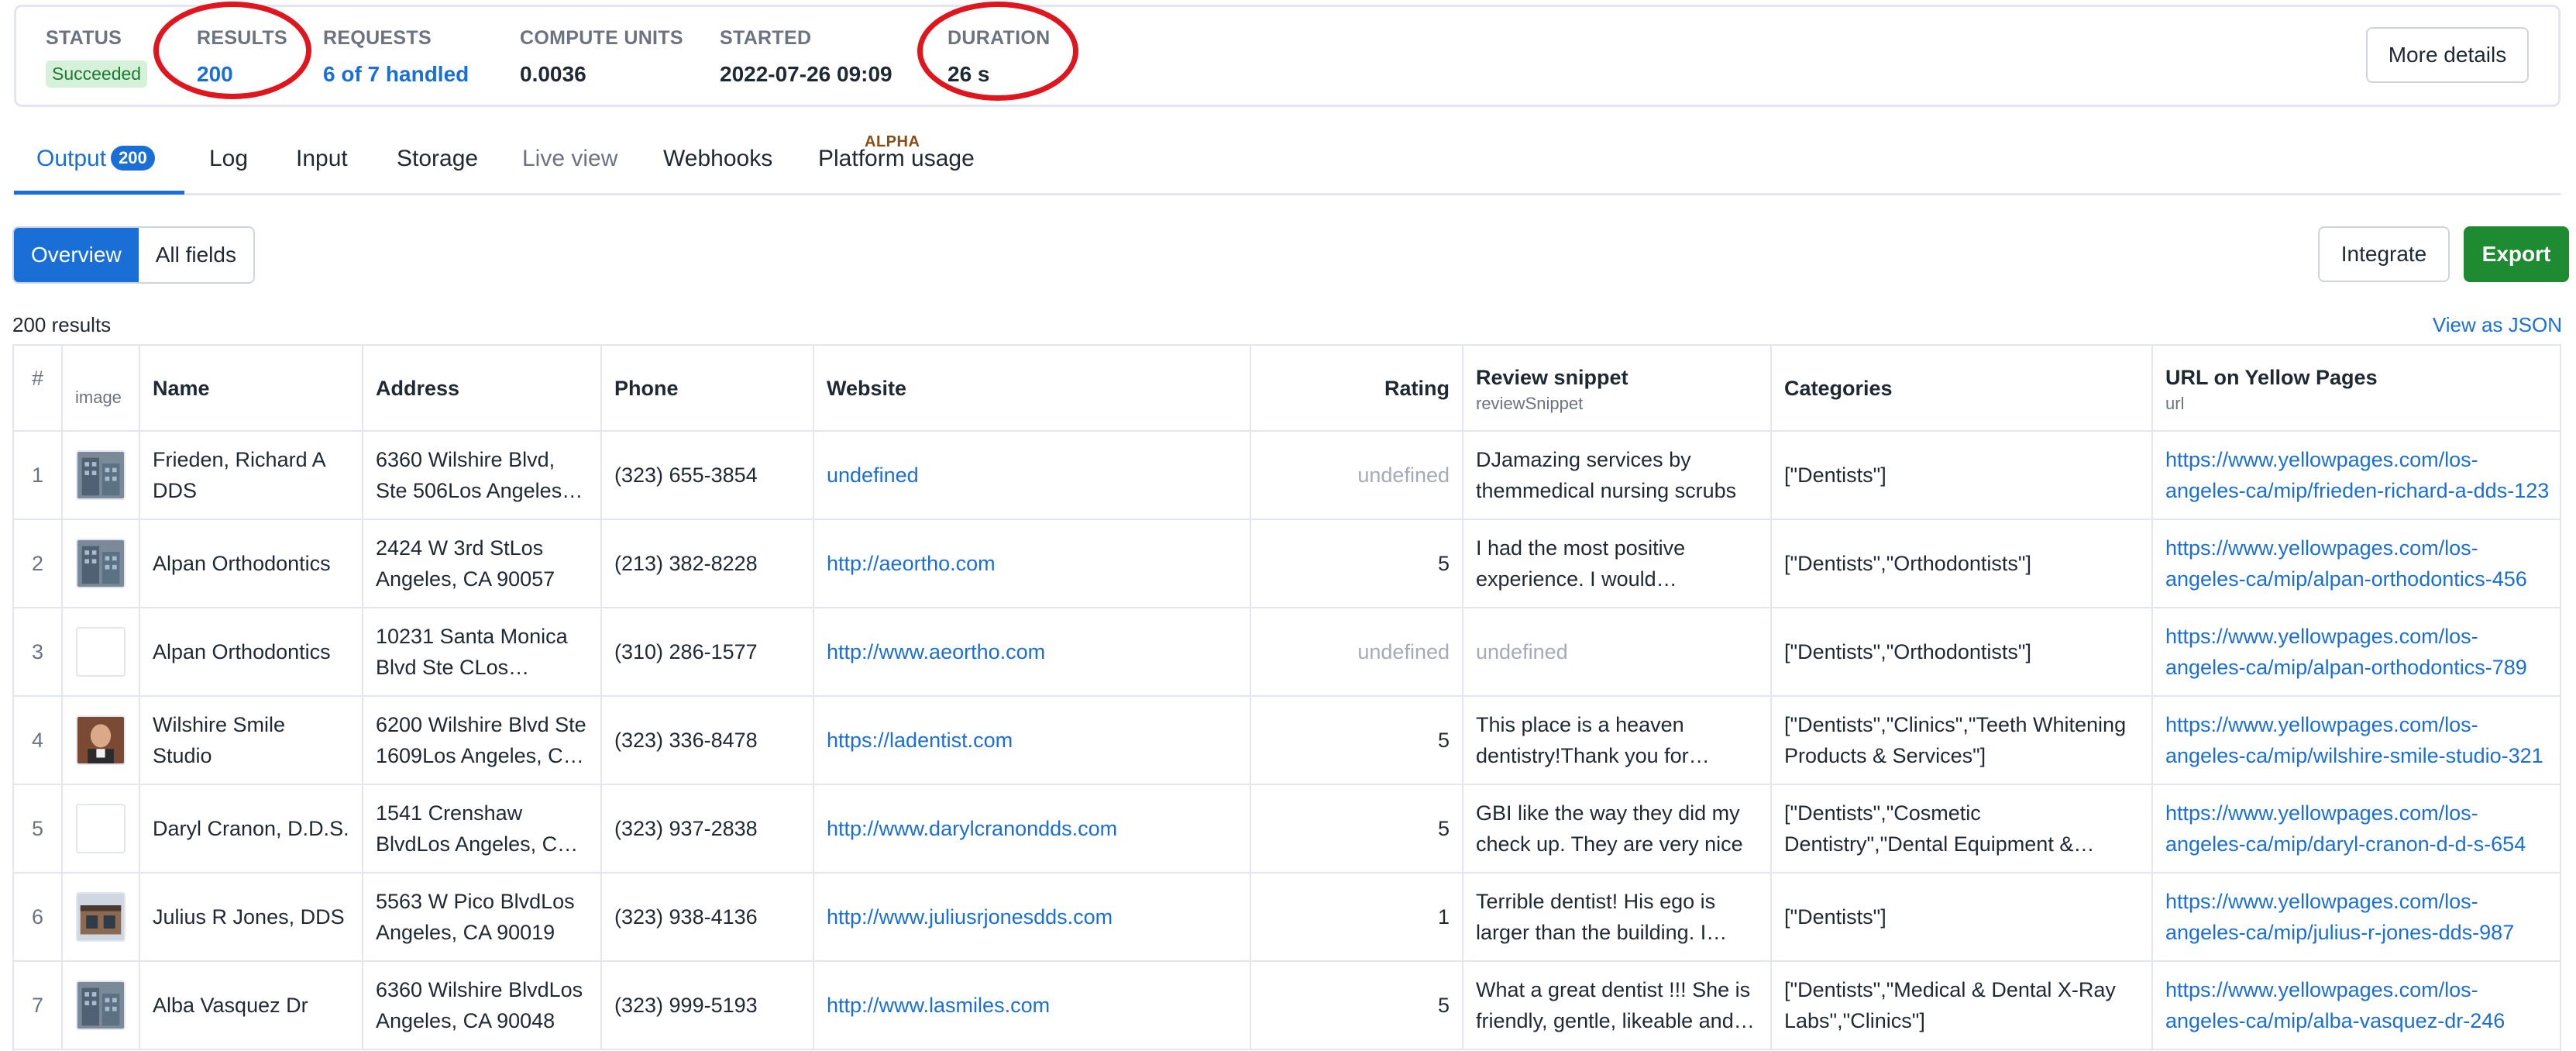 Image resolution: width=2576 pixels, height=1051 pixels. I want to click on row-name: Frieden, Richard A DDS, so click(251, 475).